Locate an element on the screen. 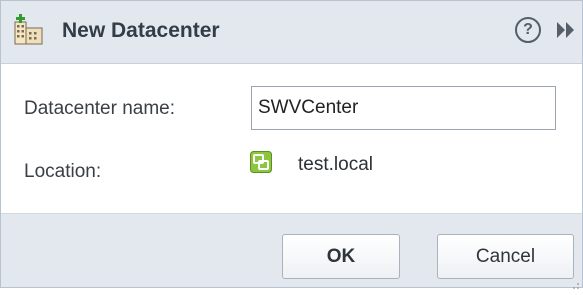 The image size is (583, 295). location-label: Location: is located at coordinates (63, 171).